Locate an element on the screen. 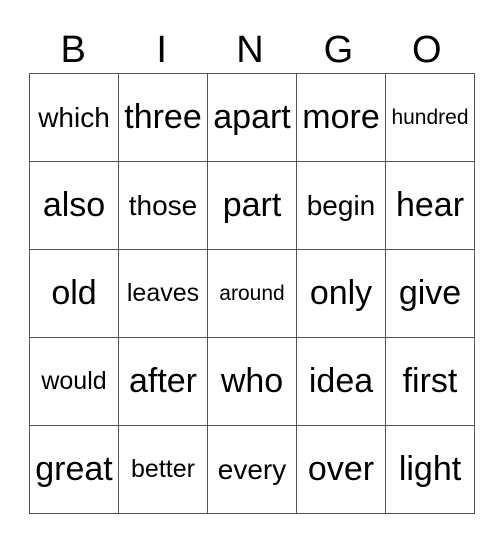  bingo-cell: give is located at coordinates (430, 293).